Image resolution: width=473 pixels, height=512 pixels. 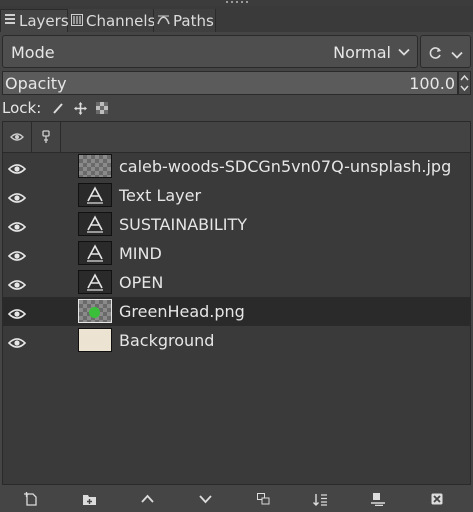 What do you see at coordinates (44, 21) in the screenshot?
I see `tab-label: Layers` at bounding box center [44, 21].